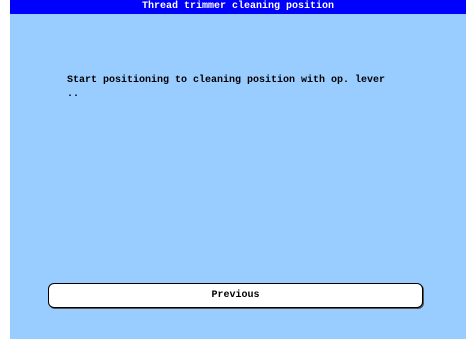  Describe the element at coordinates (73, 94) in the screenshot. I see `instruction-line-2: ..` at that location.